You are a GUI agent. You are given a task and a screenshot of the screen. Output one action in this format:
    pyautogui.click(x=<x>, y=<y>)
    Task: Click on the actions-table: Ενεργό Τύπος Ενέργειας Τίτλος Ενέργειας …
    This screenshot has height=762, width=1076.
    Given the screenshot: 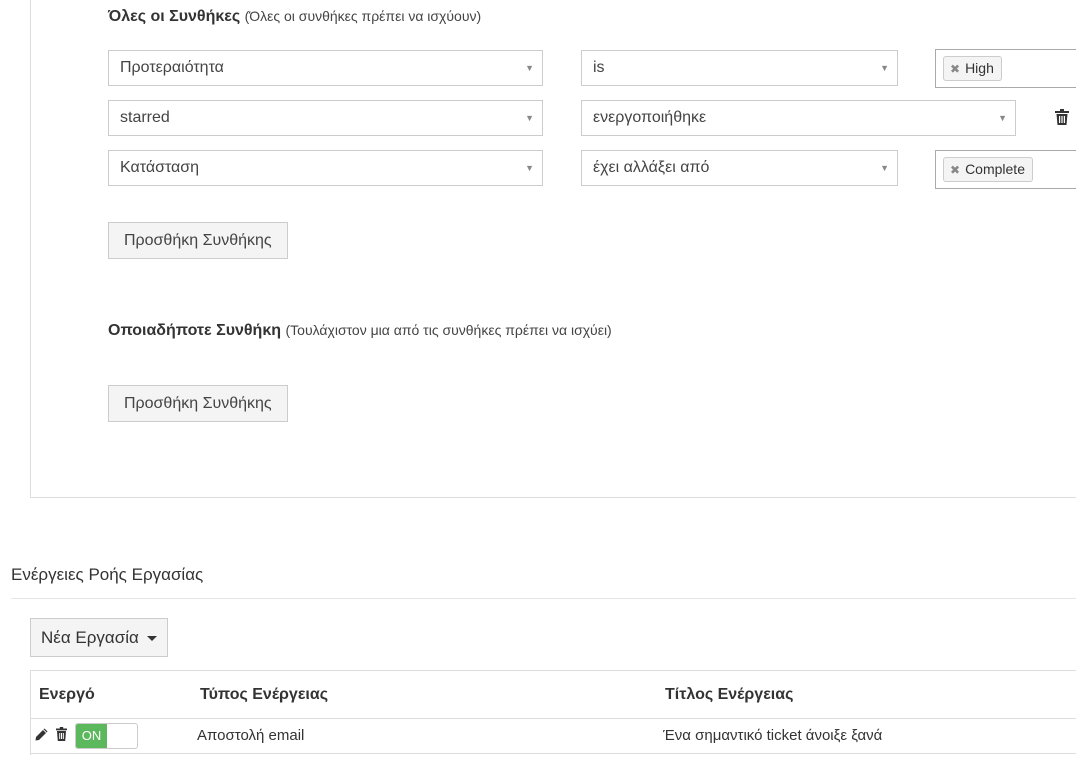 What is the action you would take?
    pyautogui.click(x=553, y=712)
    